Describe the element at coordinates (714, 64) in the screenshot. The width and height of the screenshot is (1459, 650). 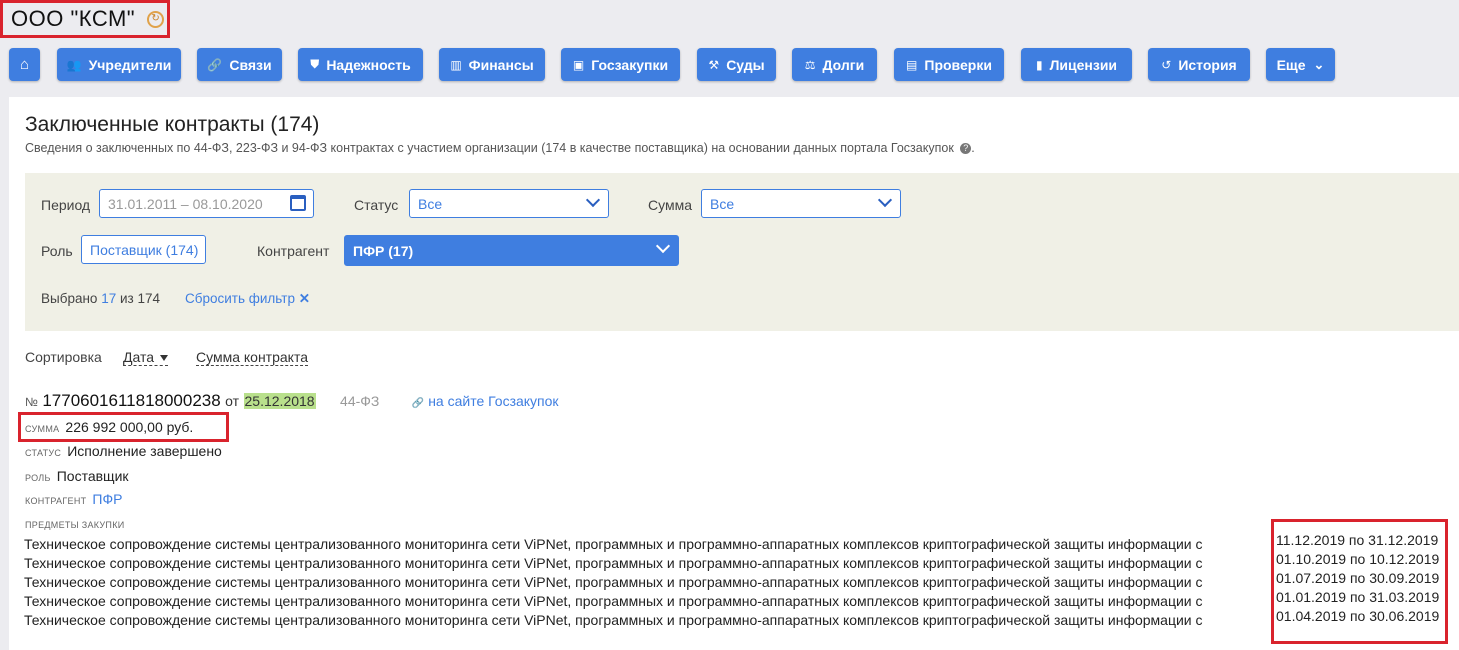
I see `gavel-icon: ⚒` at that location.